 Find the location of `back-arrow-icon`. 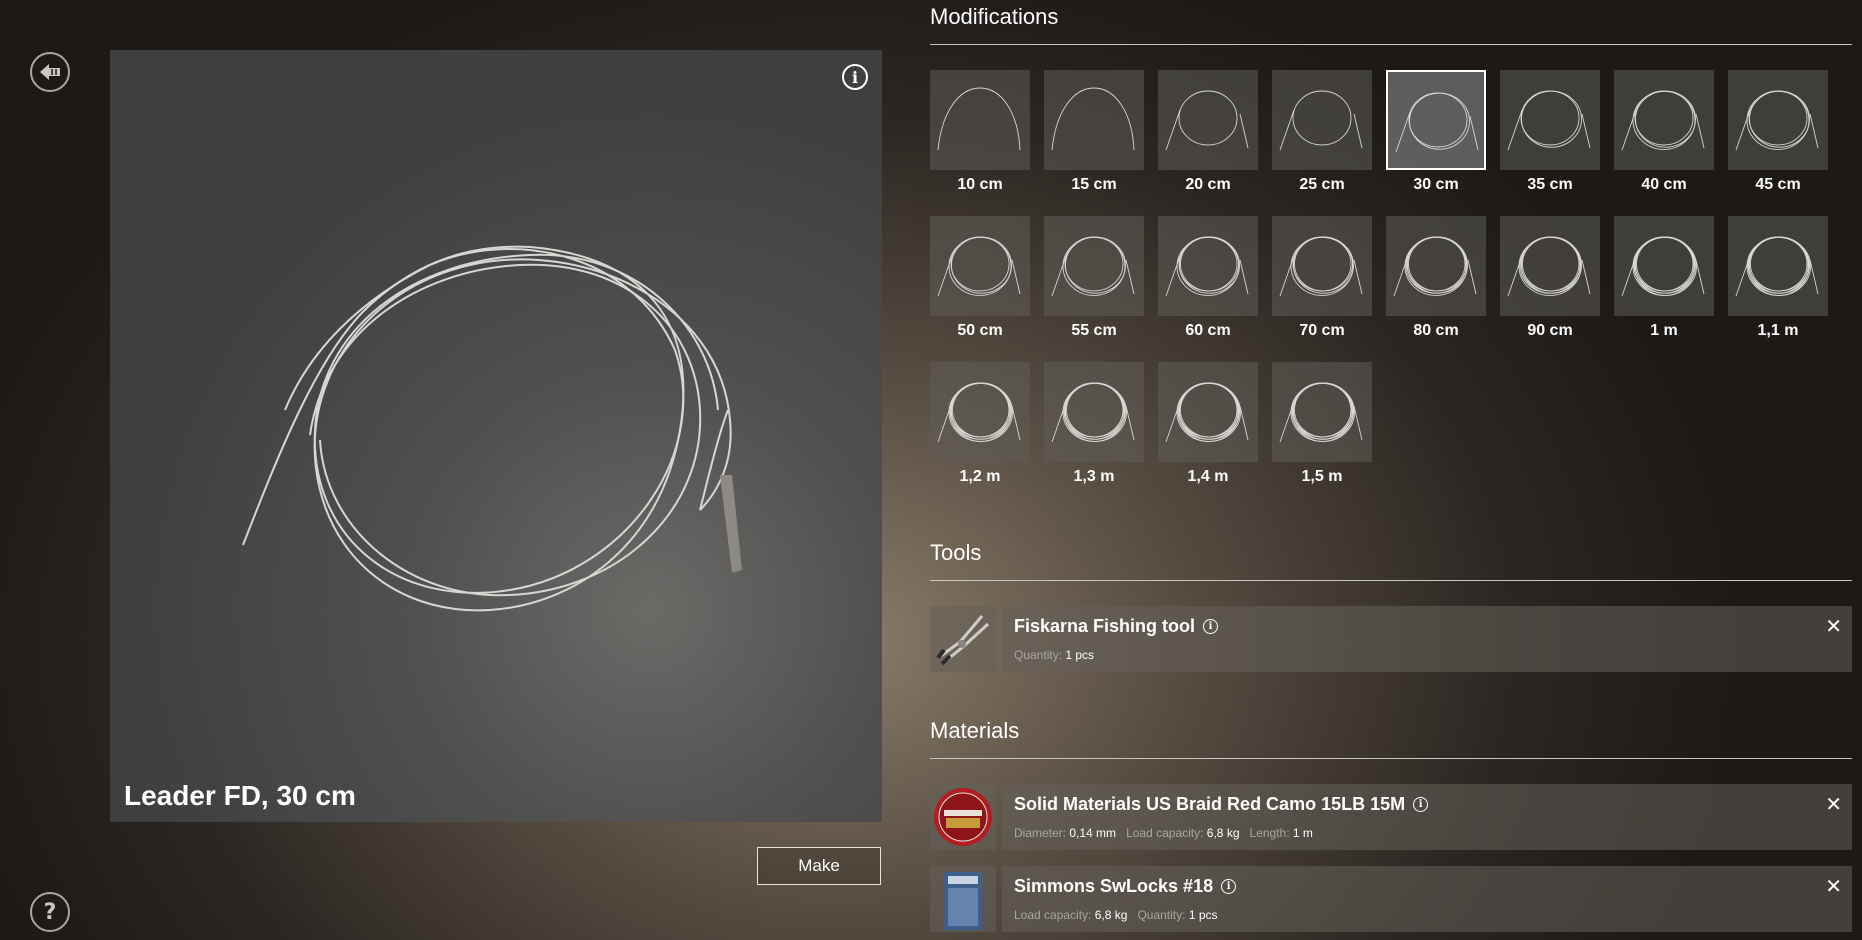

back-arrow-icon is located at coordinates (50, 72).